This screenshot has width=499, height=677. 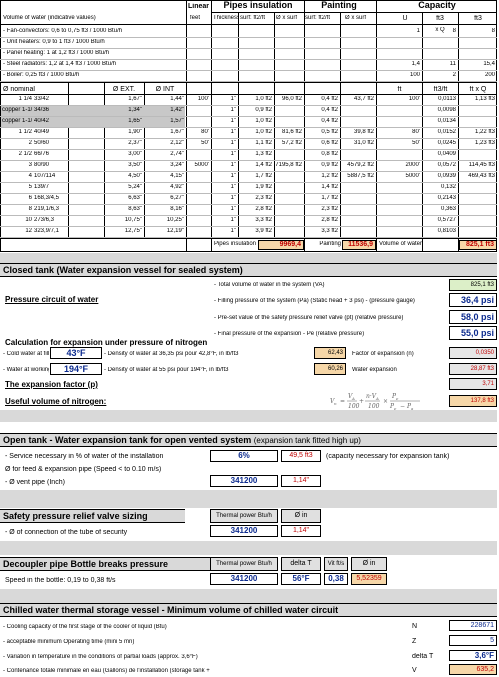 What do you see at coordinates (301, 531) in the screenshot?
I see `safety-value: 1,14"` at bounding box center [301, 531].